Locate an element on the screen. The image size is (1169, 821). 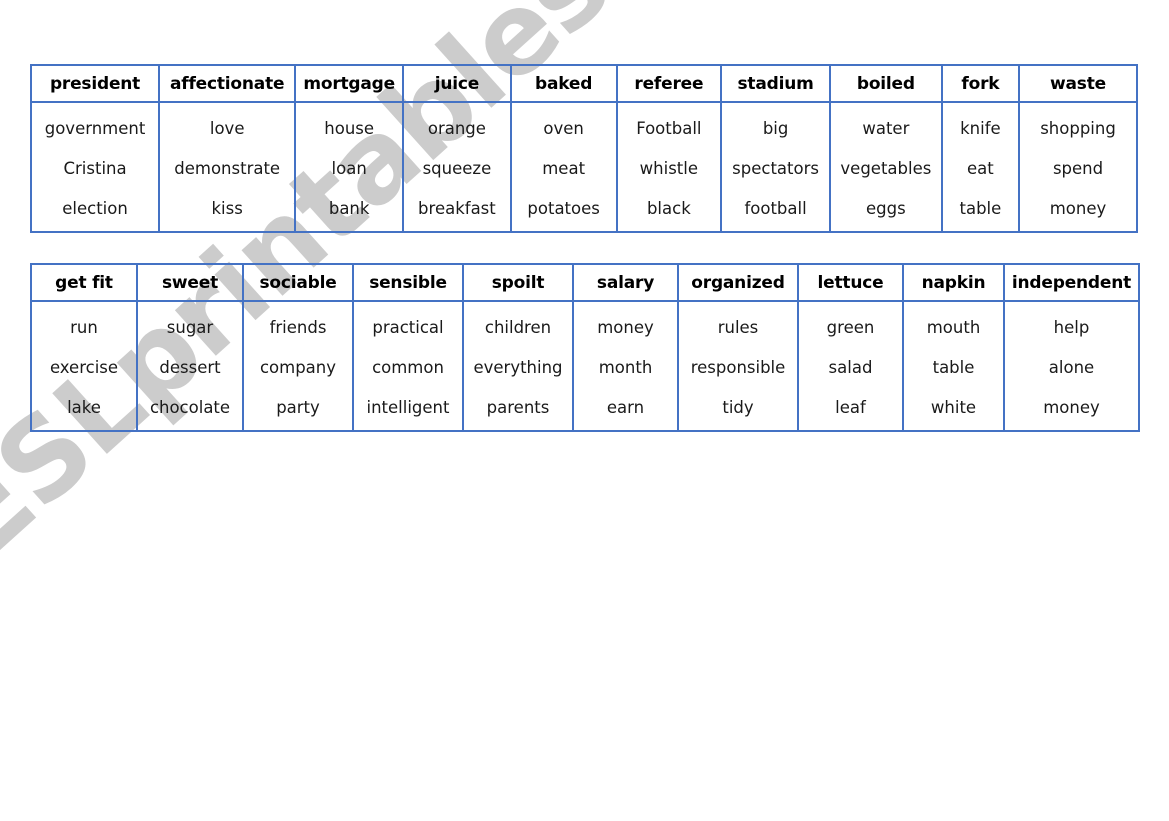
word-item: whistle is located at coordinates (669, 168).